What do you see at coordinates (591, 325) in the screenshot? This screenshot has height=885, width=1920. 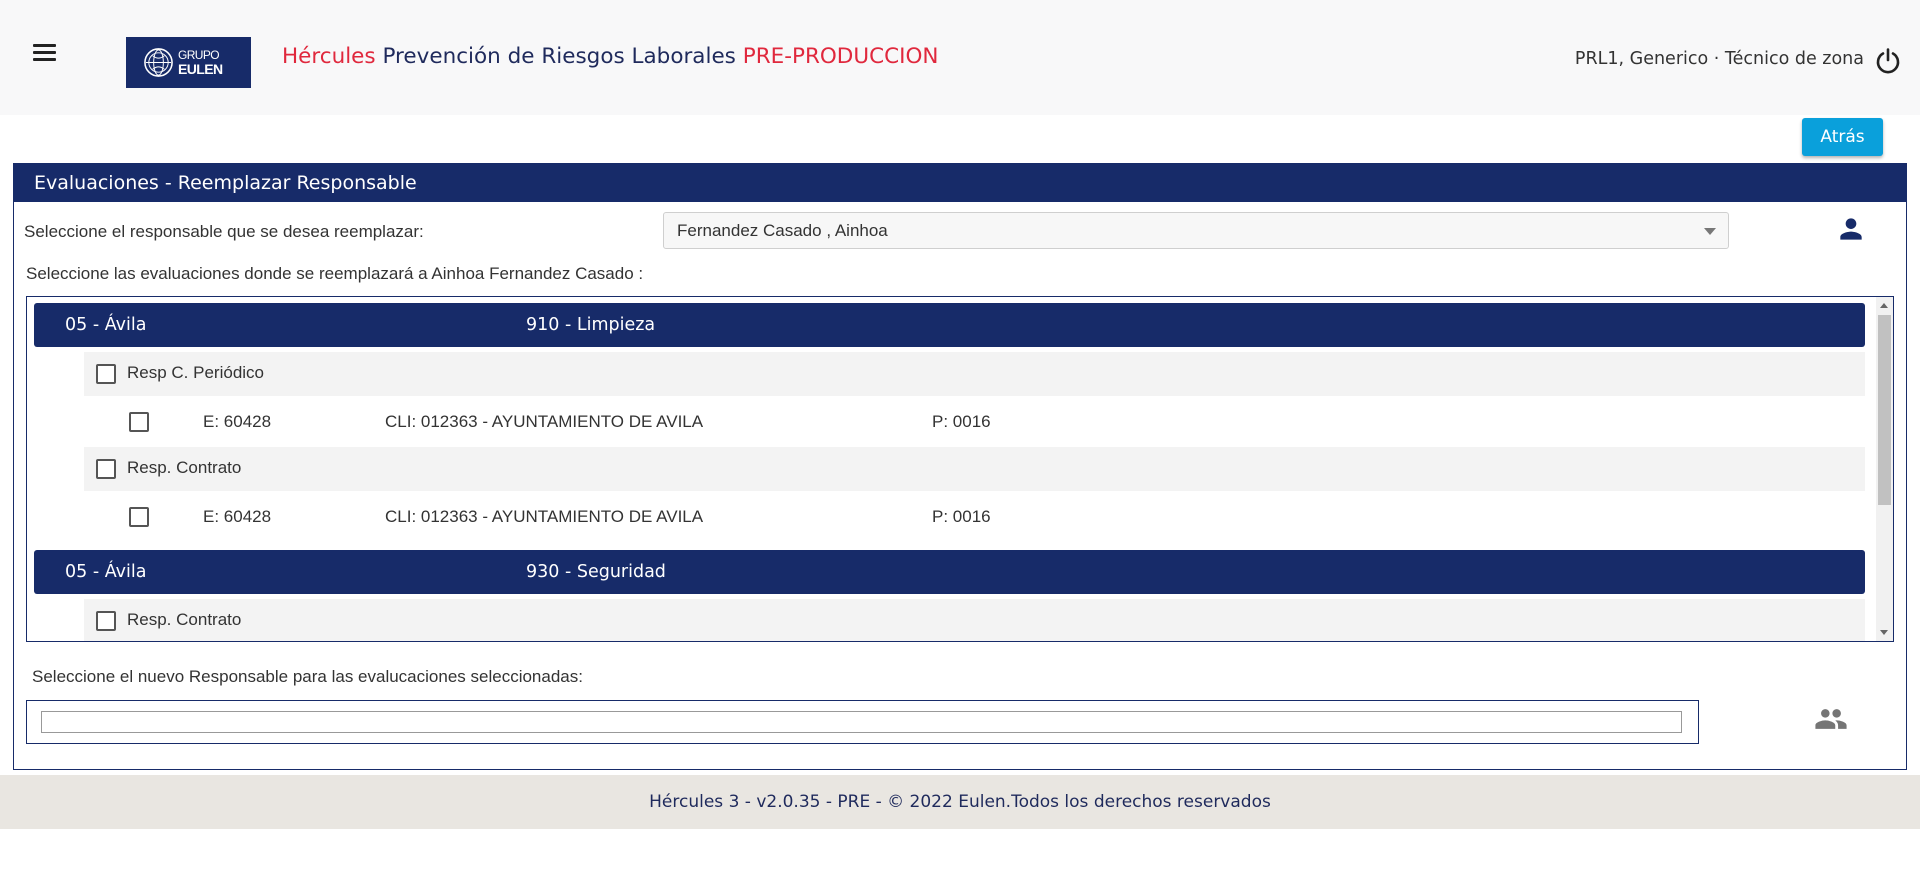 I see `group-activity: 910 - Limpieza` at bounding box center [591, 325].